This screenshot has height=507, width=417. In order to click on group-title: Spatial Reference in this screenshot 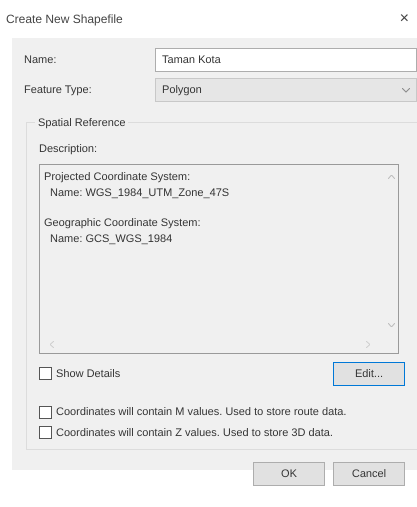, I will do `click(81, 123)`.